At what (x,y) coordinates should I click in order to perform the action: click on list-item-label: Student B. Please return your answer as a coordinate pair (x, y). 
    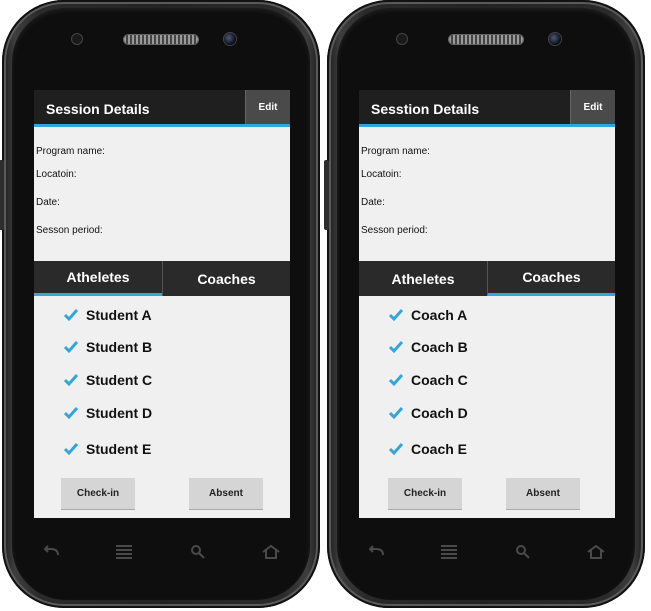
    Looking at the image, I should click on (119, 347).